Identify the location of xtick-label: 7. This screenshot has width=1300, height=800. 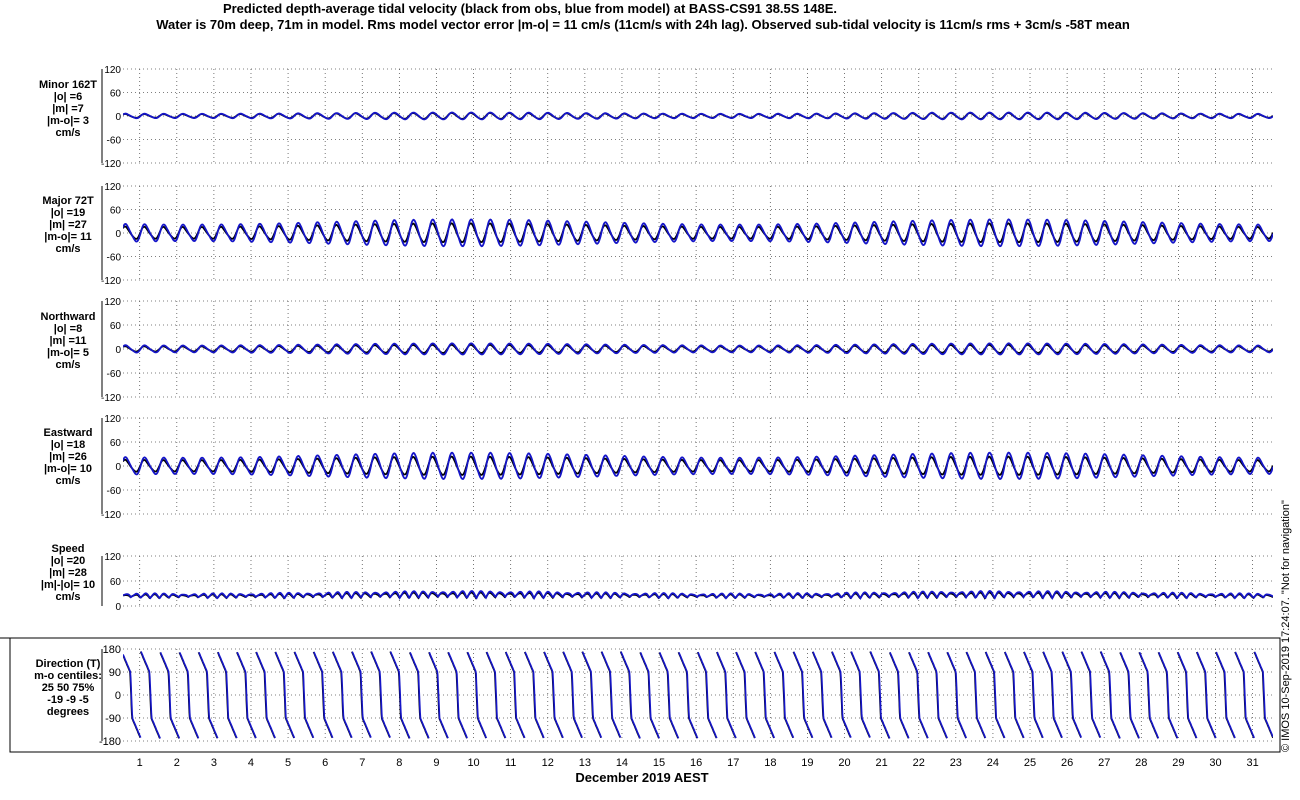
(362, 763).